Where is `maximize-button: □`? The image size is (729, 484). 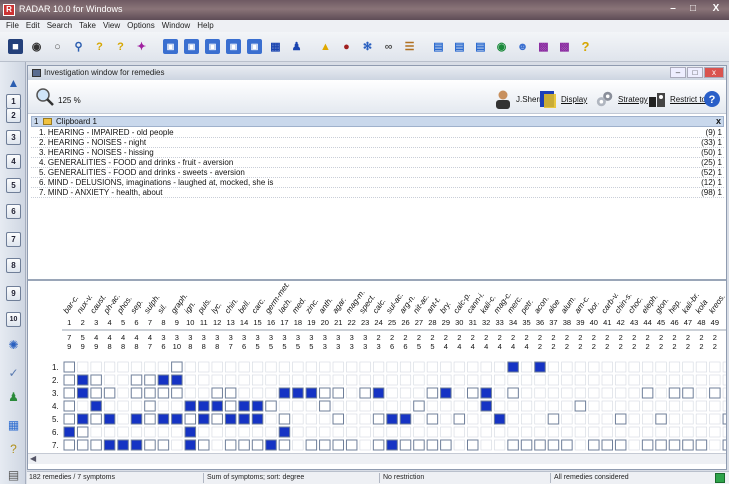
maximize-button: □ is located at coordinates (693, 9).